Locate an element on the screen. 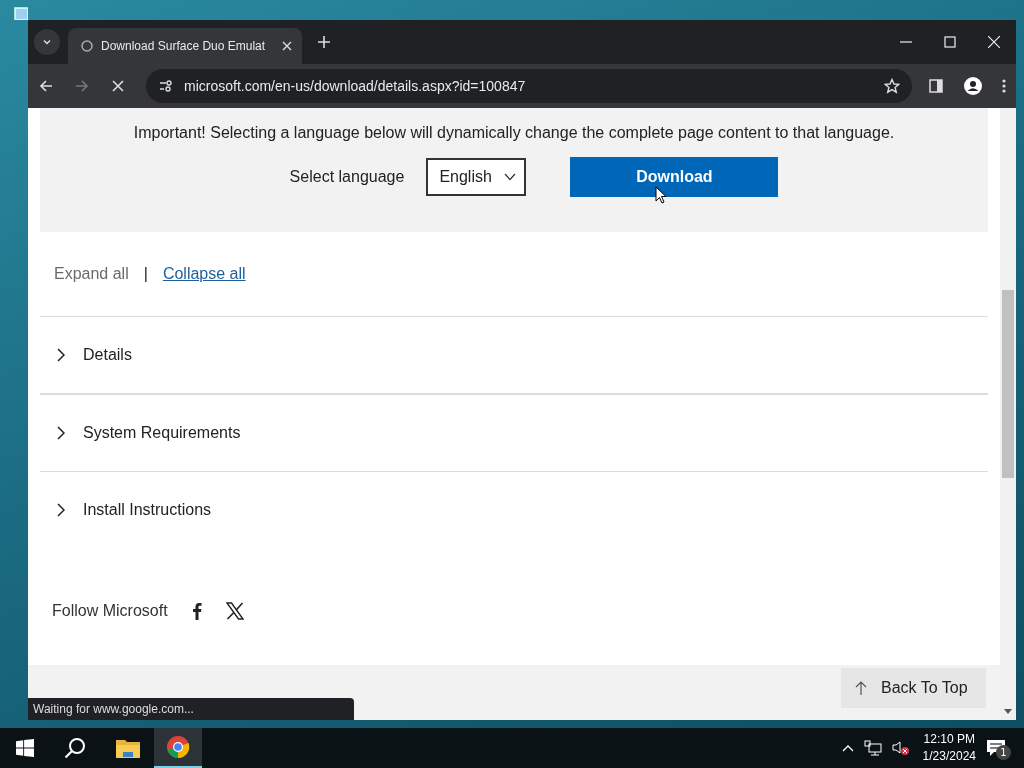 Image resolution: width=1024 pixels, height=768 pixels. browser-tab: Download Surface Duo Emulat is located at coordinates (185, 46).